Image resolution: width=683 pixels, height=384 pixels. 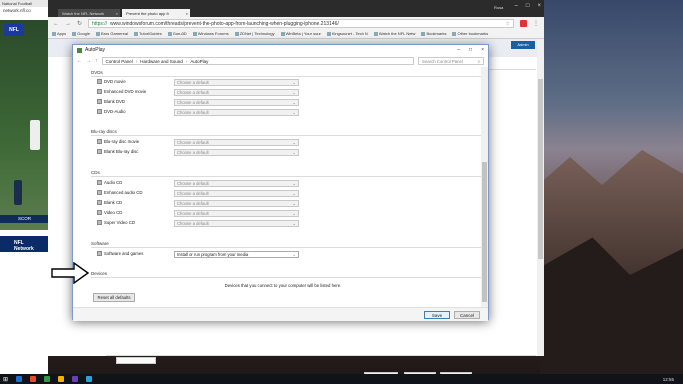 I want to click on profile-name: Rosa, so click(x=498, y=7).